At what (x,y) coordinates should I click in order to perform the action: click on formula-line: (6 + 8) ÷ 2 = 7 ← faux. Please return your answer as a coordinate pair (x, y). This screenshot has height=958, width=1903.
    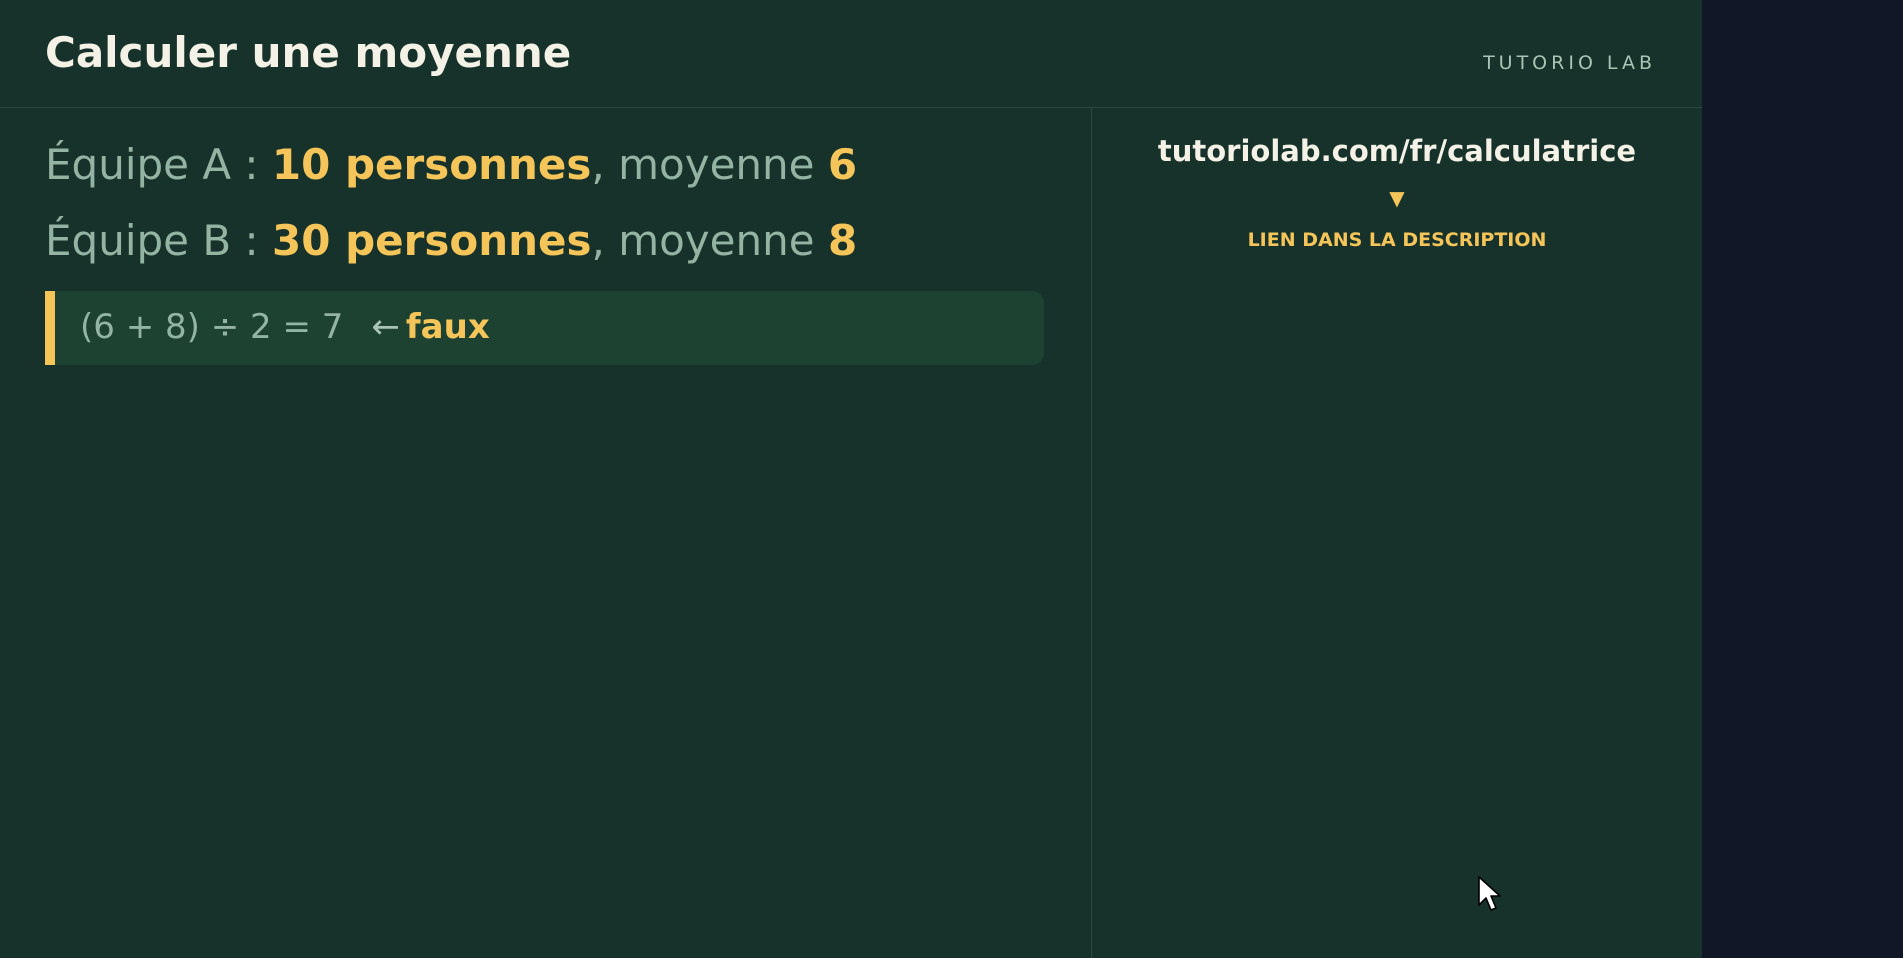
    Looking at the image, I should click on (285, 327).